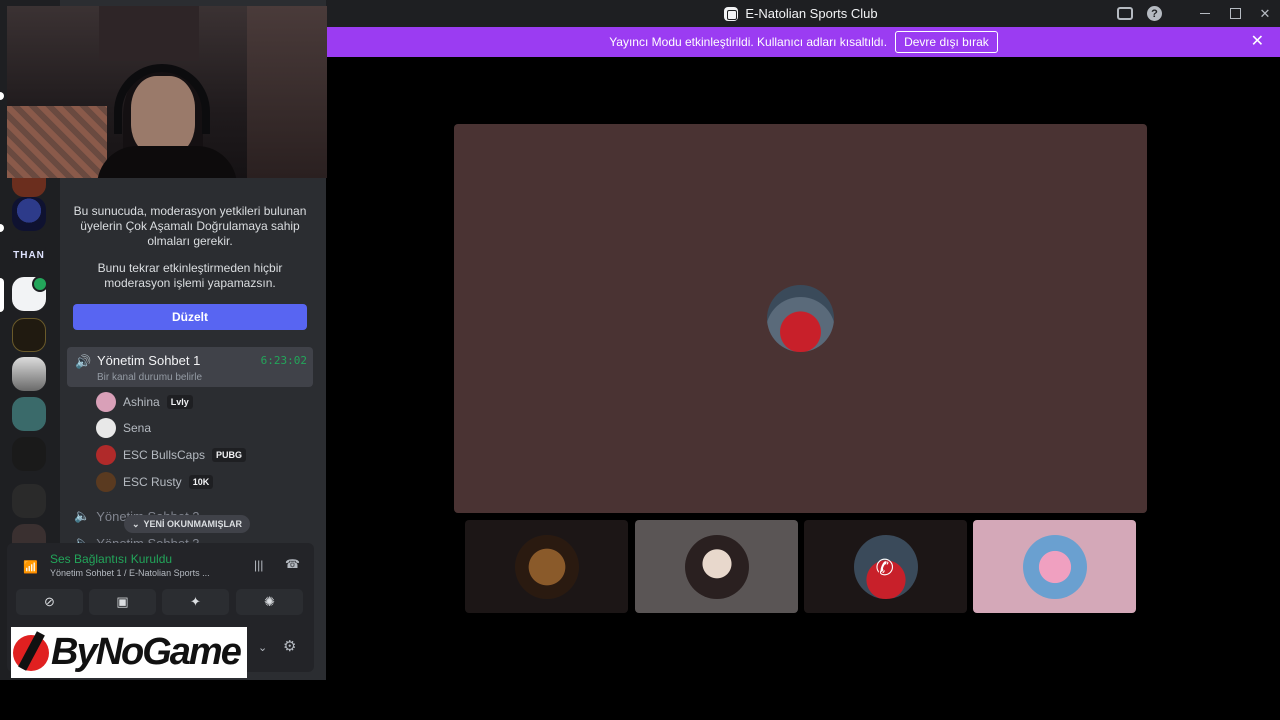 This screenshot has height=720, width=1280. Describe the element at coordinates (83, 361) in the screenshot. I see `speaker-icon: 🔊` at that location.